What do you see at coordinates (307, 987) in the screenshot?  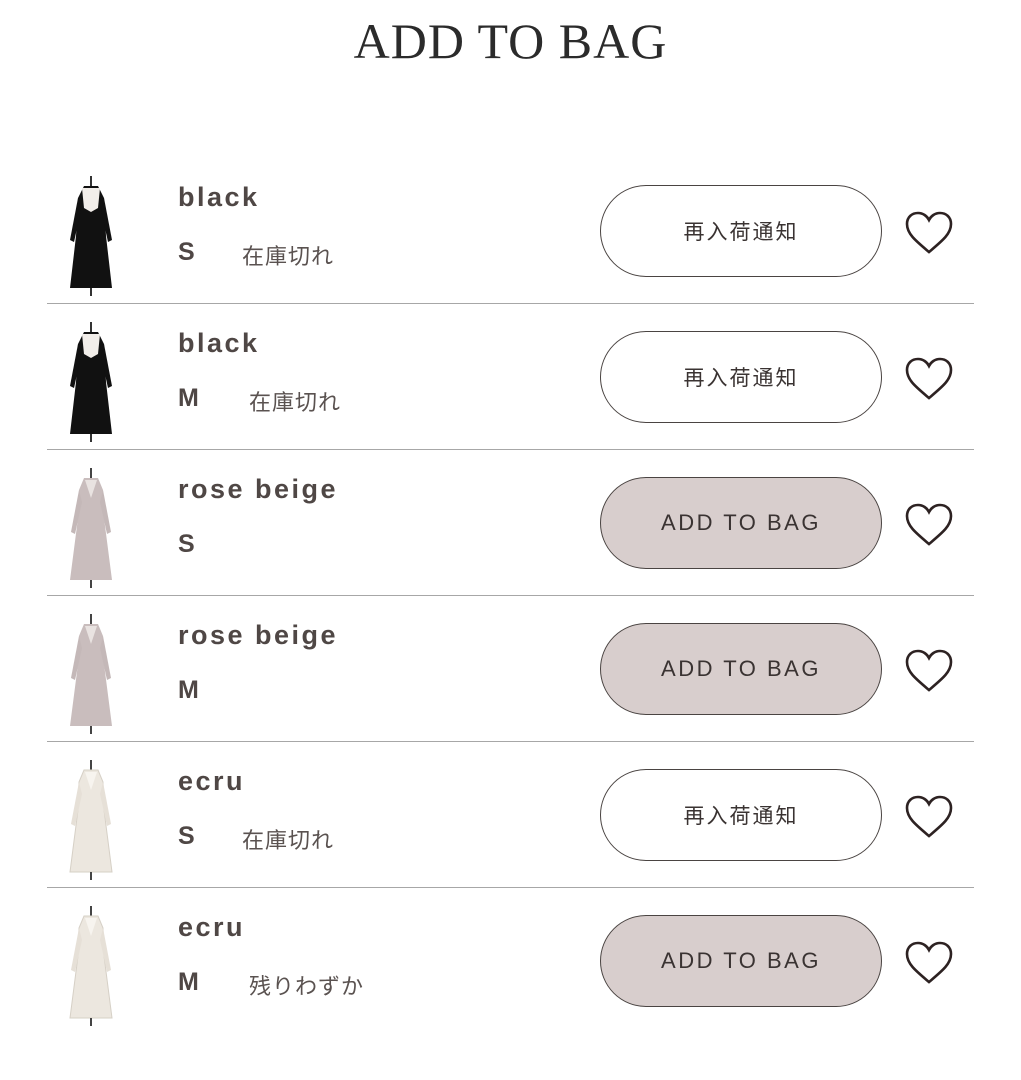 I see `stock-status: 残りわずか` at bounding box center [307, 987].